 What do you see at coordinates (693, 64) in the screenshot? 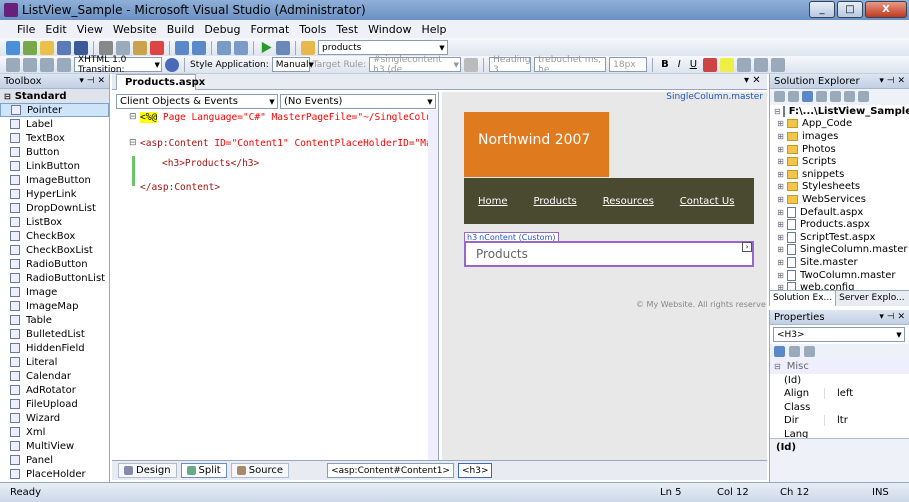
I see `underline-button: U` at bounding box center [693, 64].